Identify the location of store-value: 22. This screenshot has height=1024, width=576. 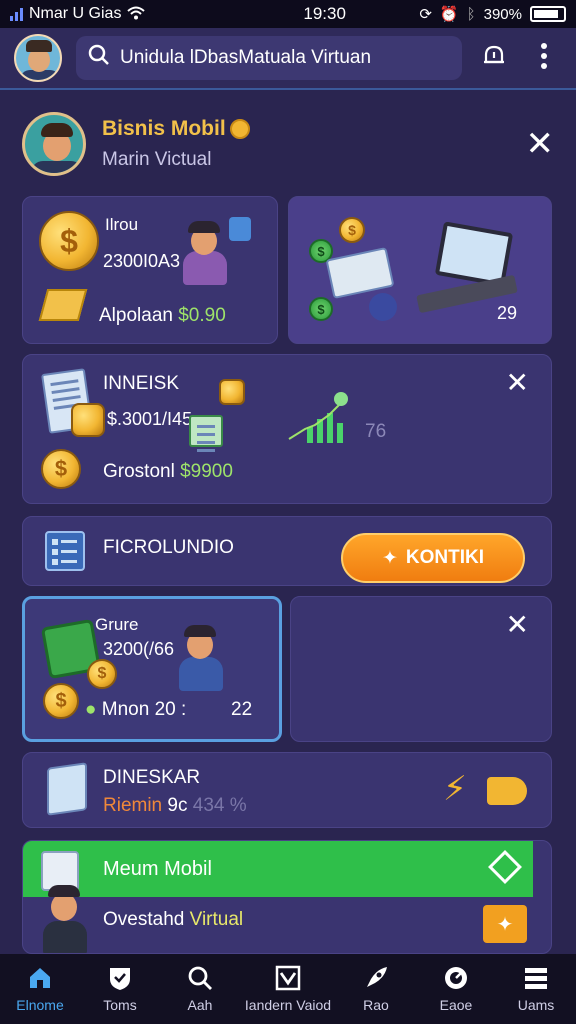
(242, 709).